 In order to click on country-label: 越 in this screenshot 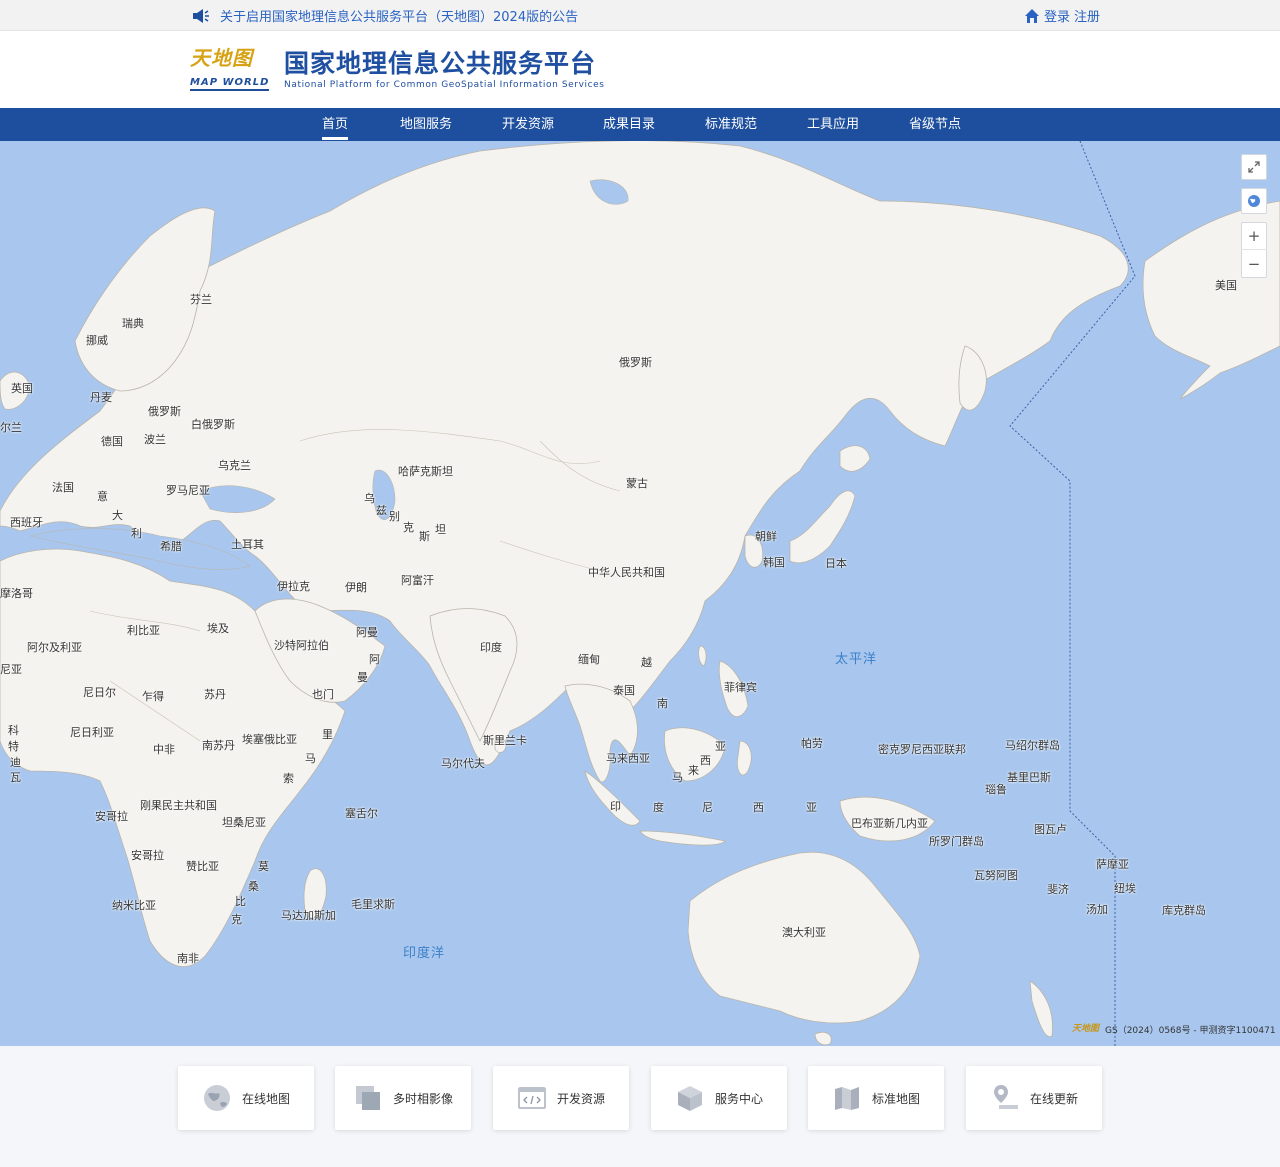, I will do `click(646, 662)`.